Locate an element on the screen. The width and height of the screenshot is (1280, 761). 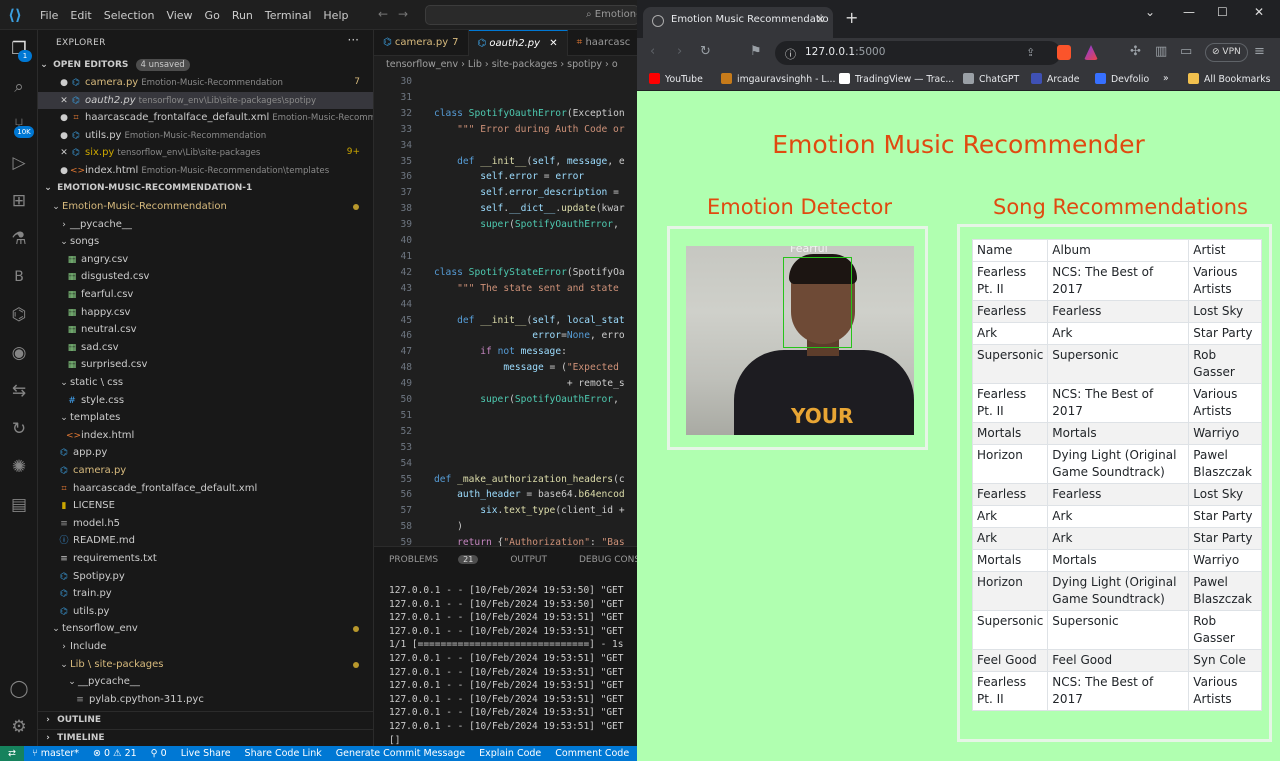
tree-item: ⌄ tensorflow_env is located at coordinates (205, 629).